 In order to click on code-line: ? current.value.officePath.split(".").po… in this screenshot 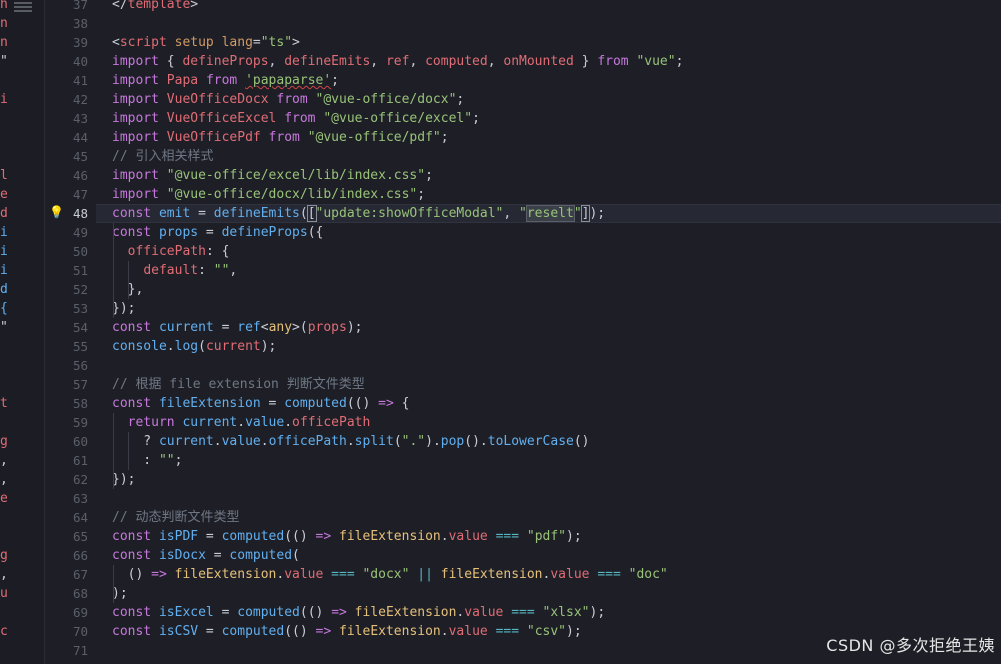, I will do `click(556, 441)`.